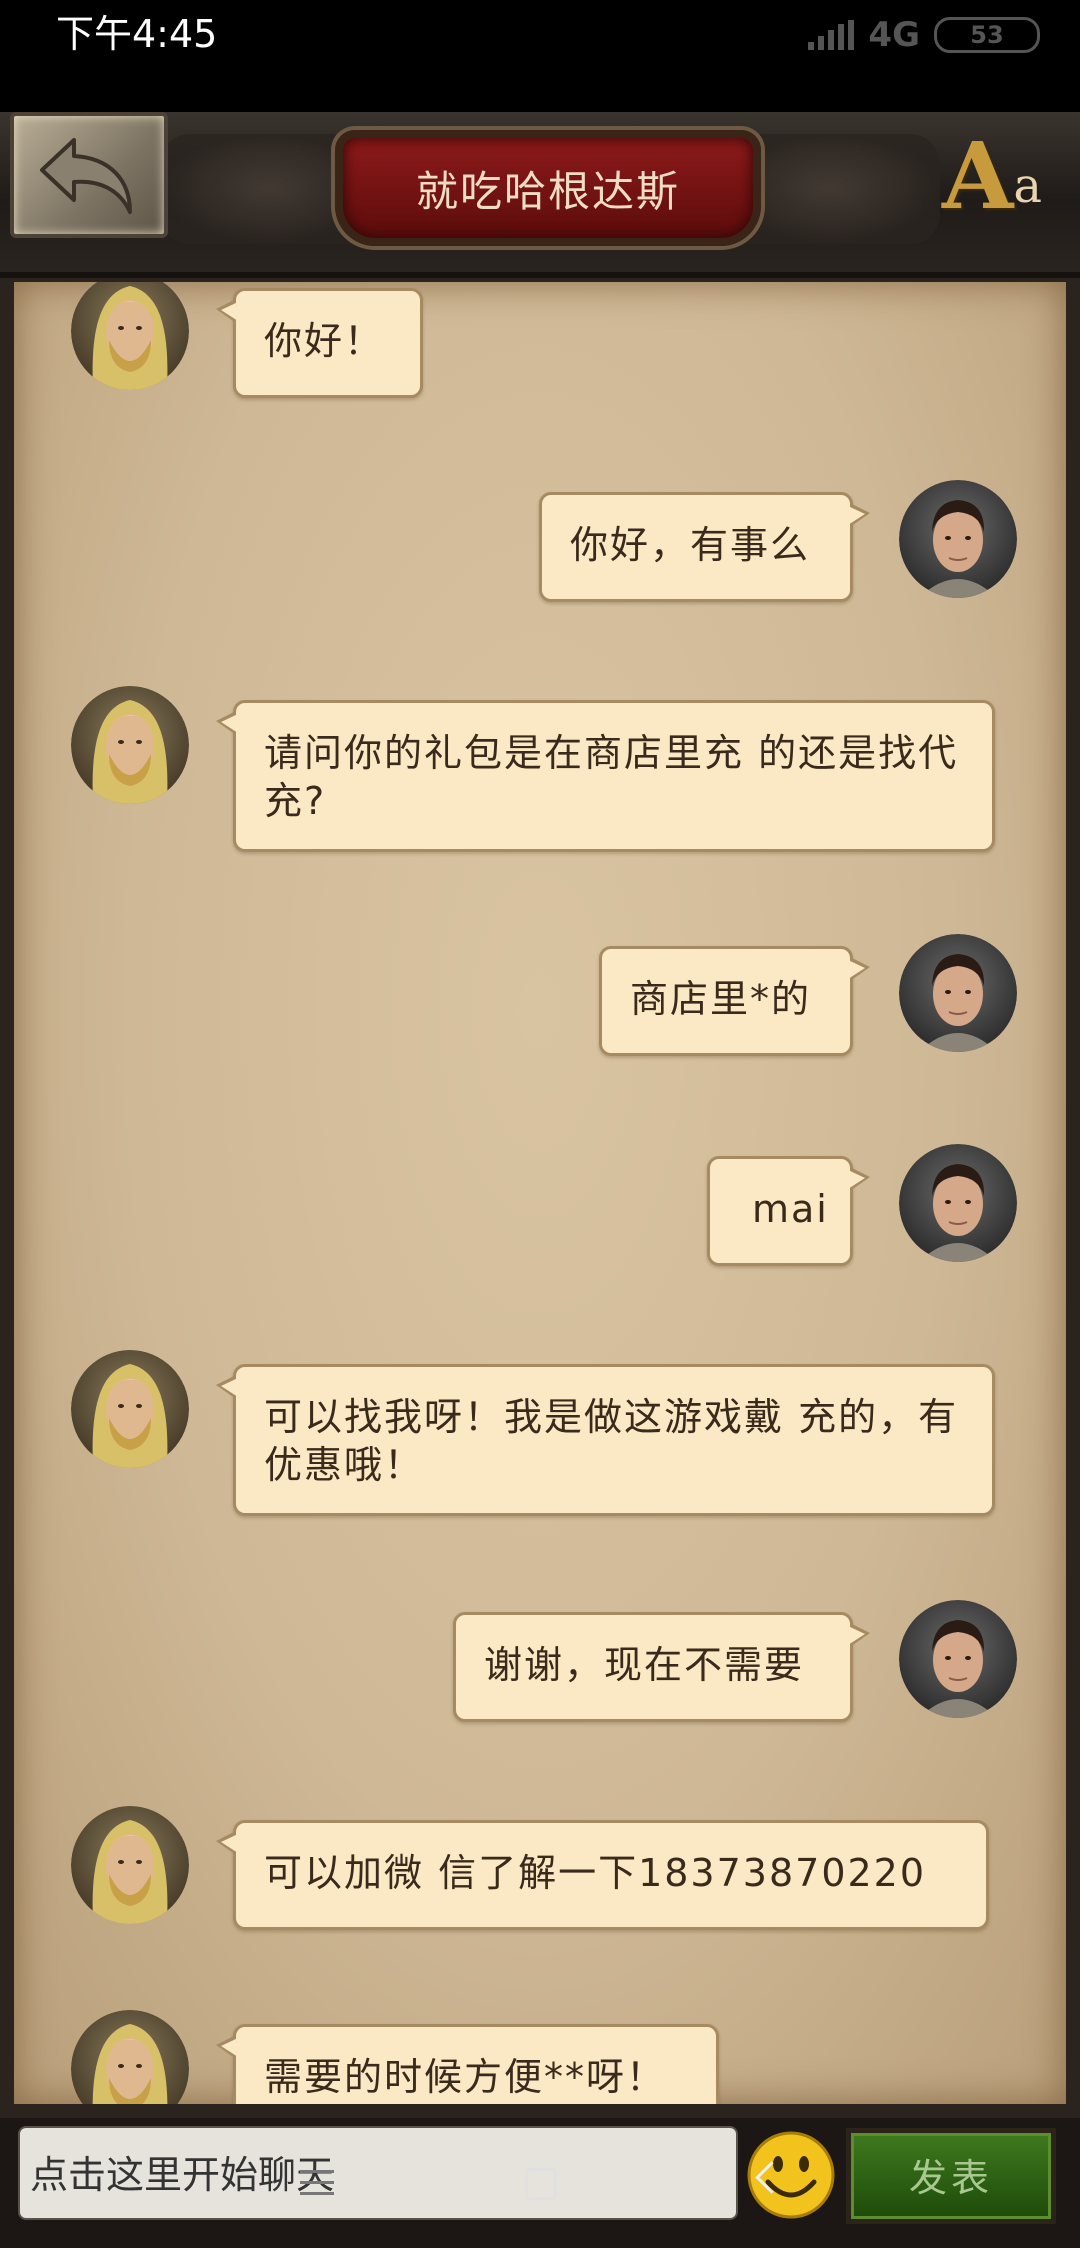 This screenshot has height=2248, width=1080. I want to click on message-text: mai, so click(790, 1209).